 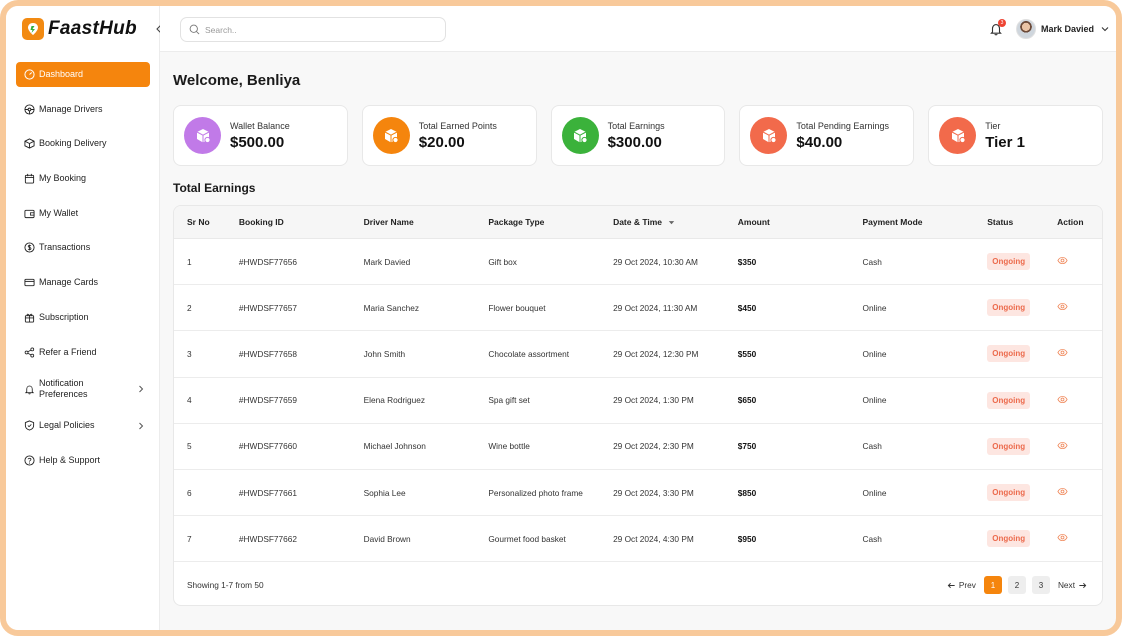 I want to click on search-icon, so click(x=194, y=29).